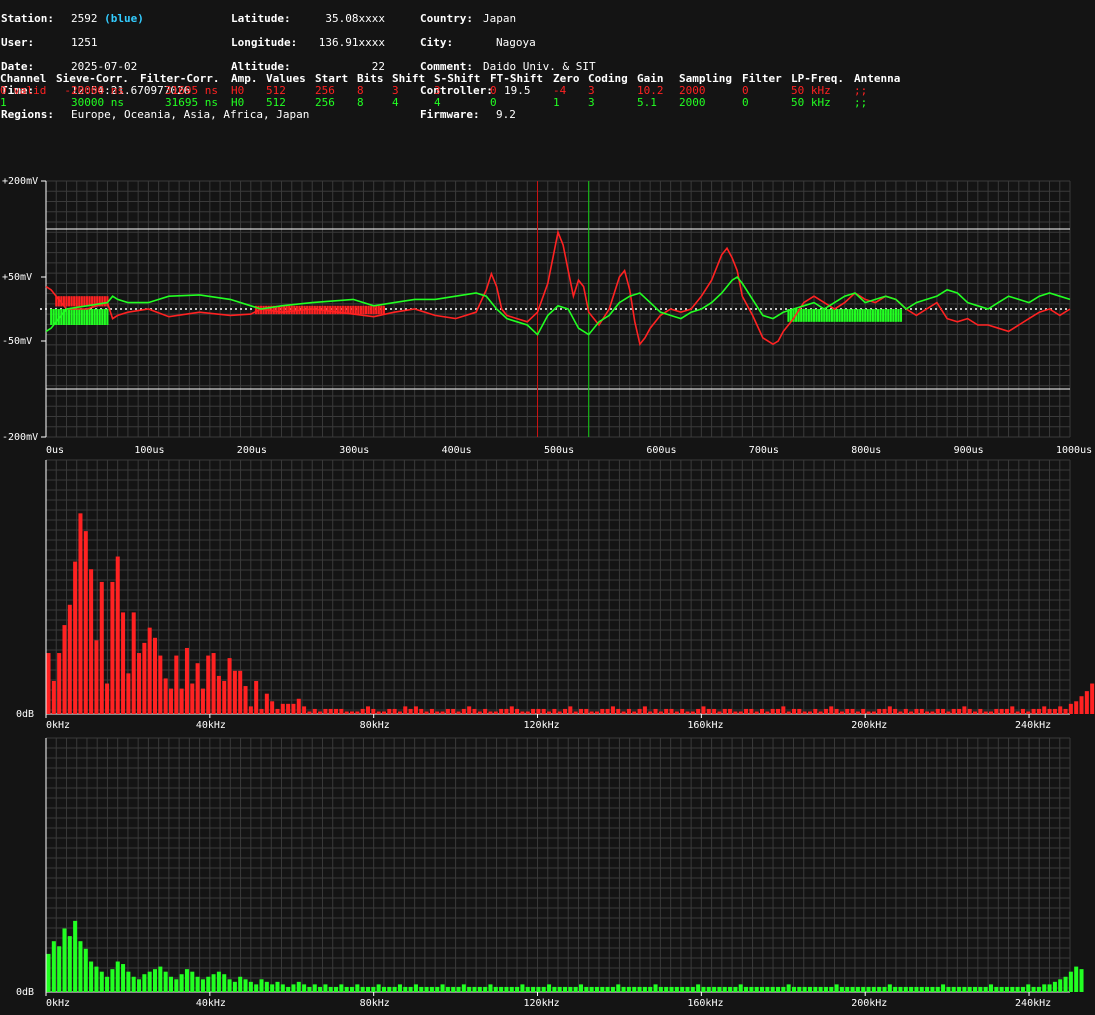  What do you see at coordinates (58, 725) in the screenshot?
I see `x-tick-label: 0kHz` at bounding box center [58, 725].